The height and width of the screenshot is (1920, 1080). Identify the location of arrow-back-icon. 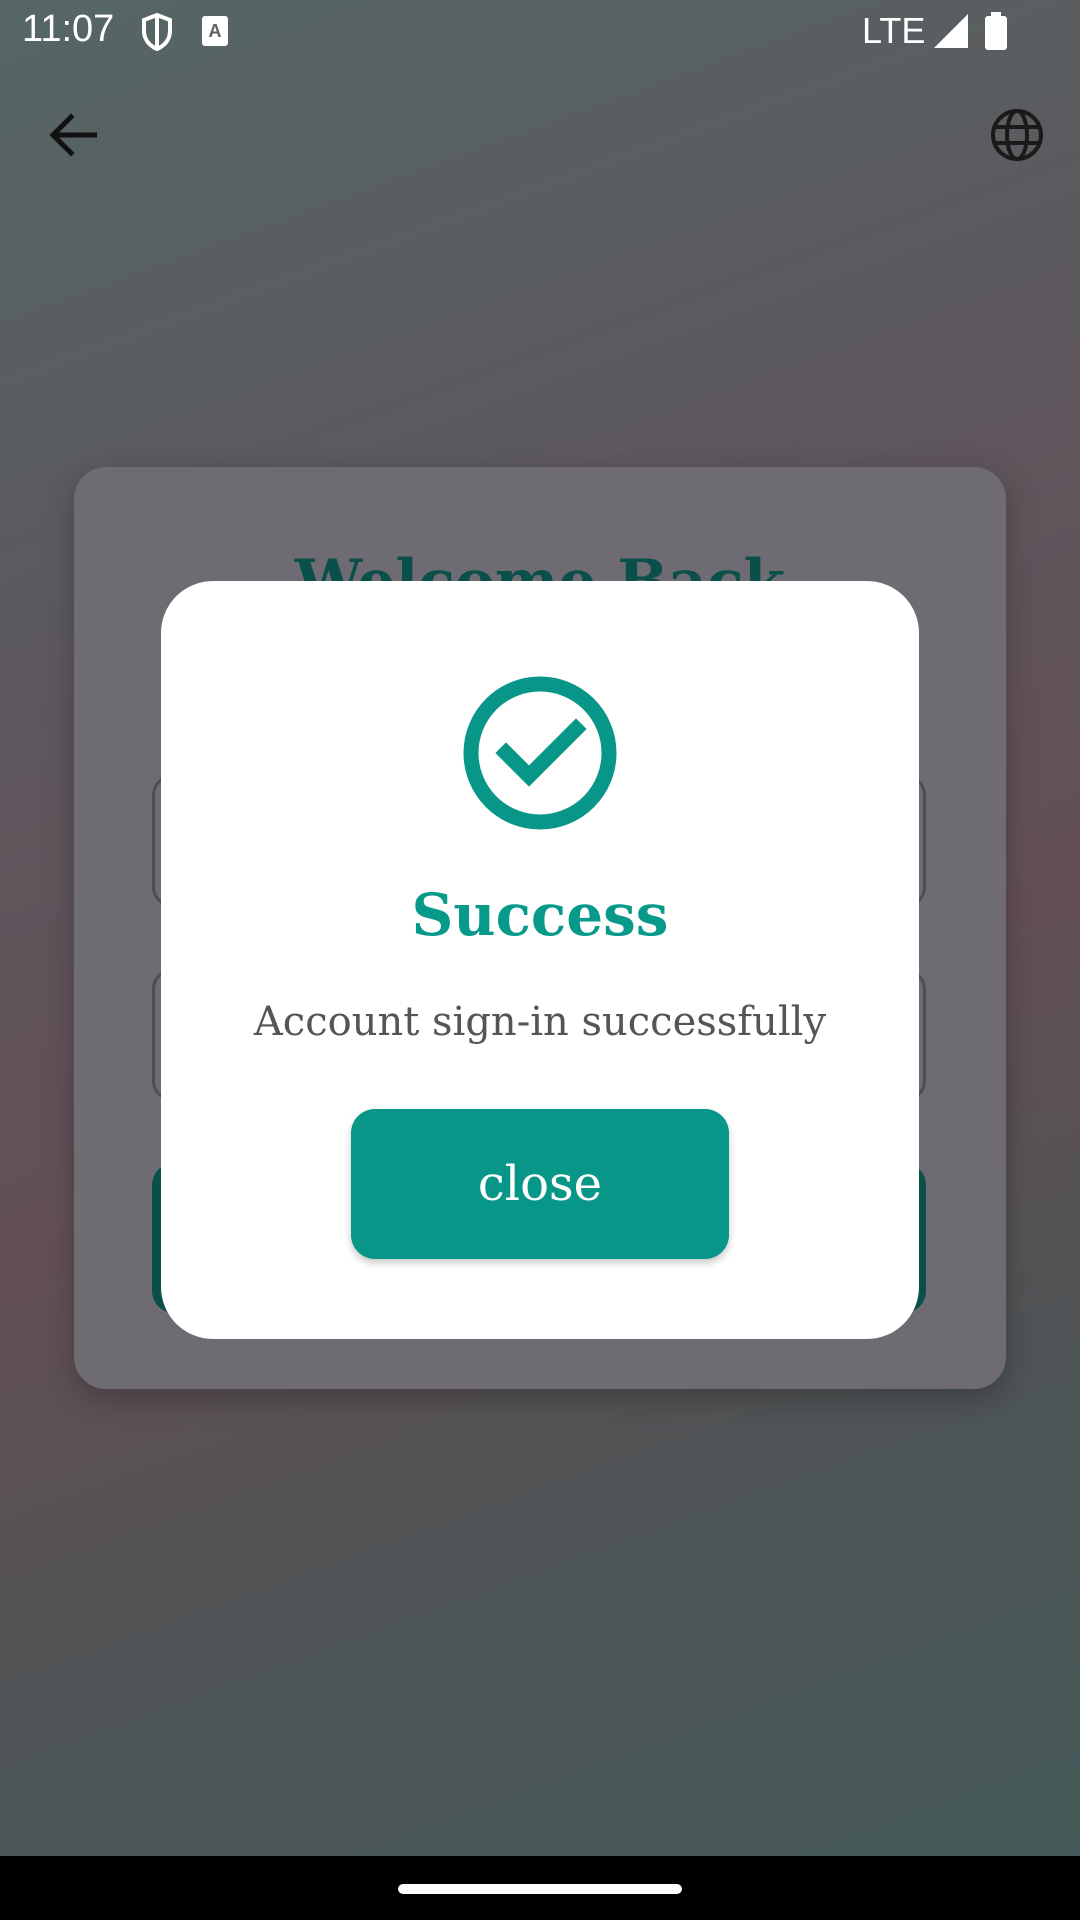
(73, 137).